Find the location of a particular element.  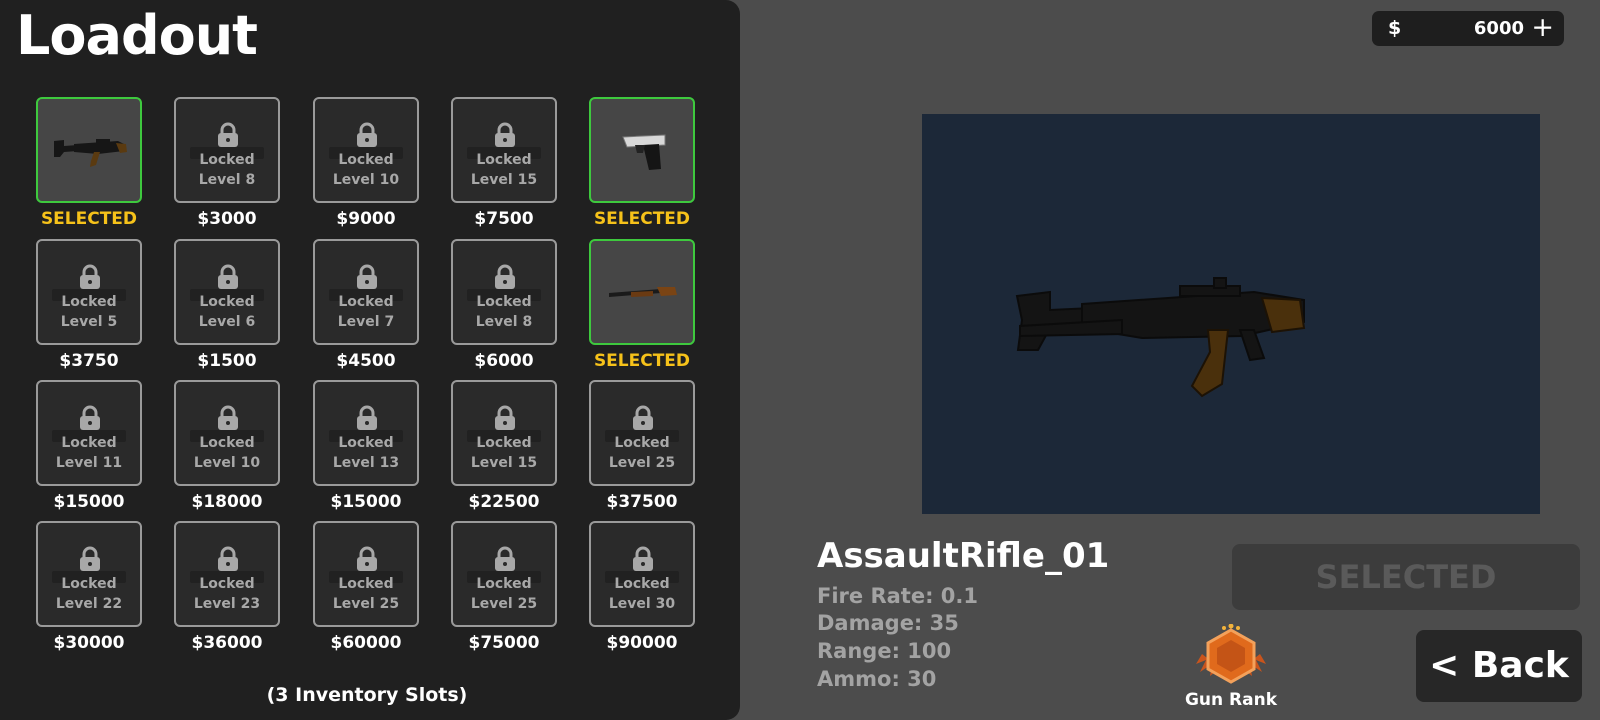

locked-weapon-slot: Locked Level 22 is located at coordinates (89, 574).